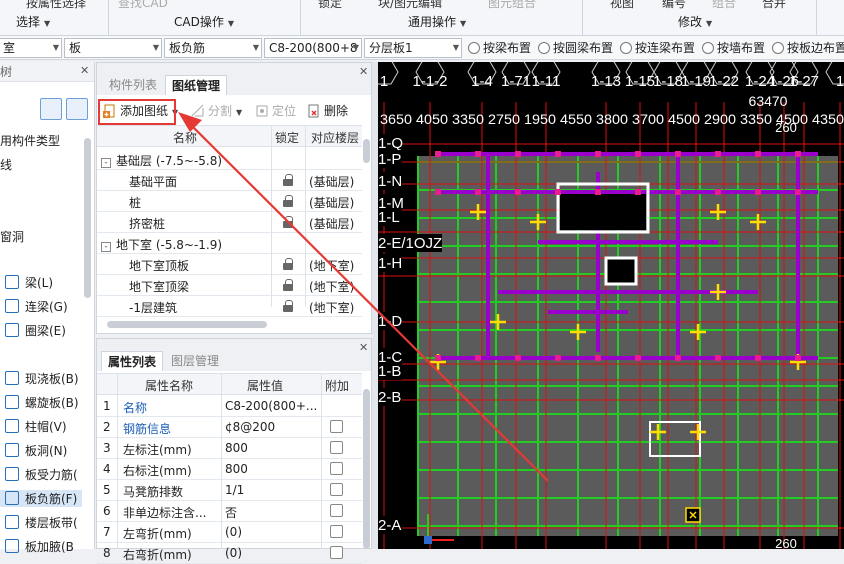  I want to click on locate-button: 定位, so click(275, 111).